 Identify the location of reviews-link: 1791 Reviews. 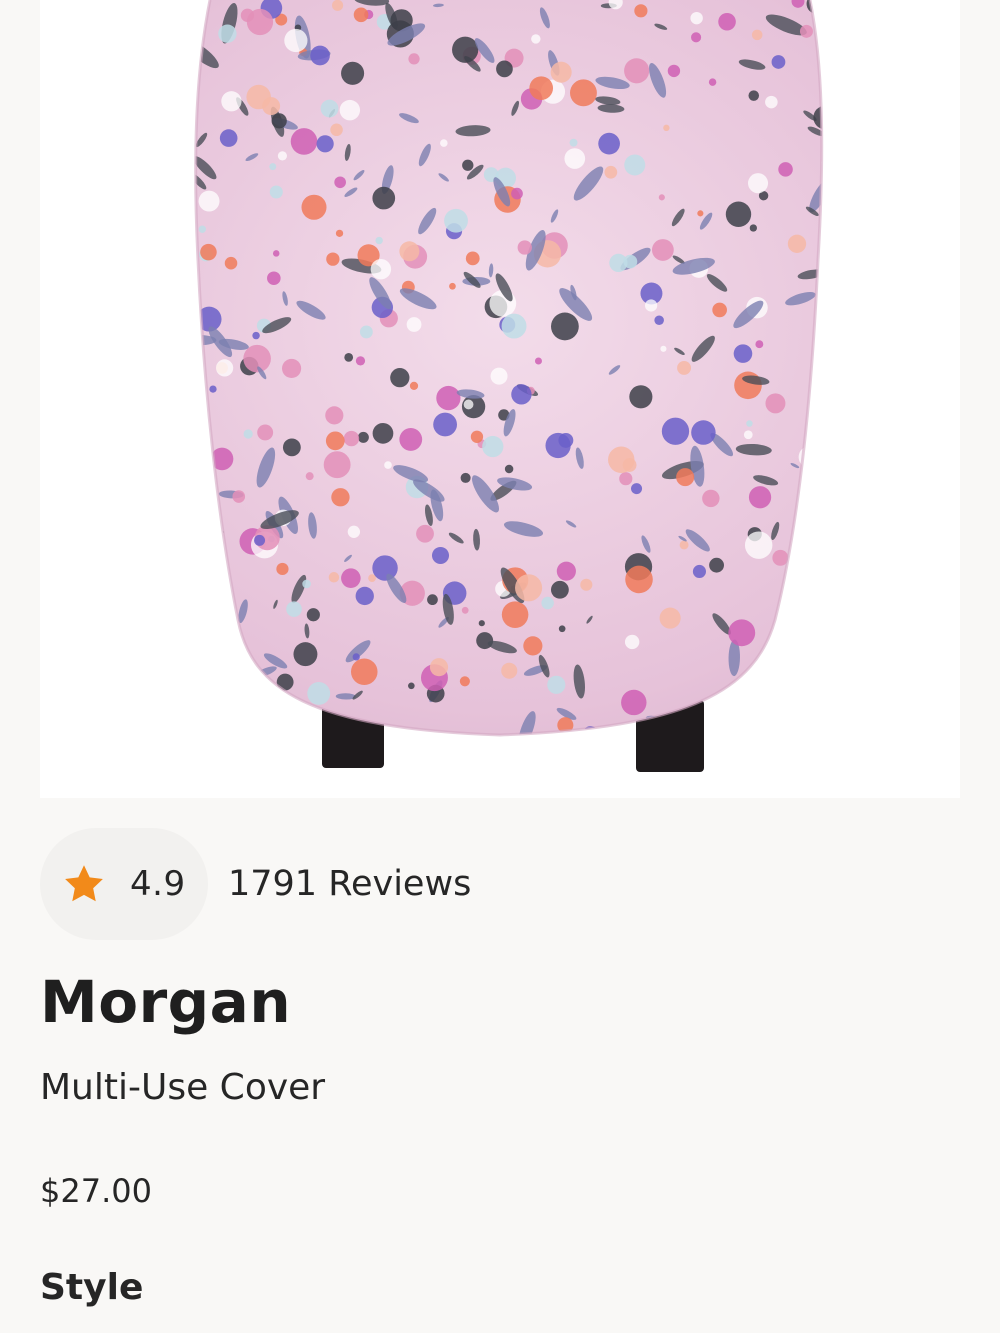
(349, 884).